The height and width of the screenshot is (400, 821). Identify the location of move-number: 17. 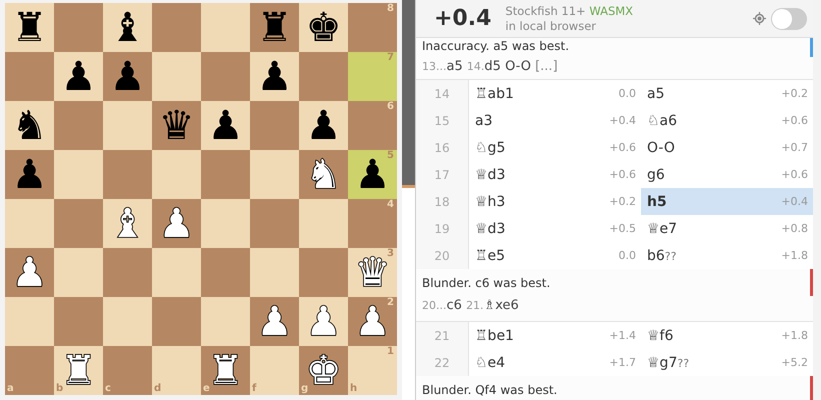
(442, 174).